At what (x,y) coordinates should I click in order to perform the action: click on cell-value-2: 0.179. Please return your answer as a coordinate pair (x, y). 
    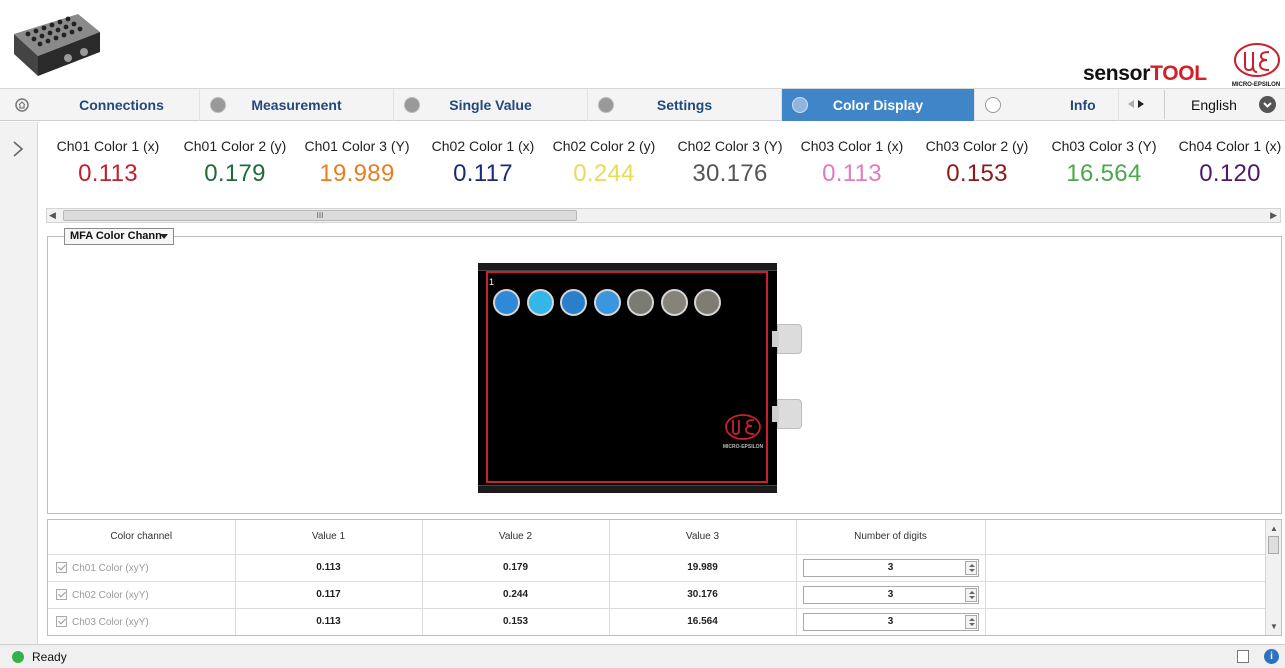
    Looking at the image, I should click on (516, 568).